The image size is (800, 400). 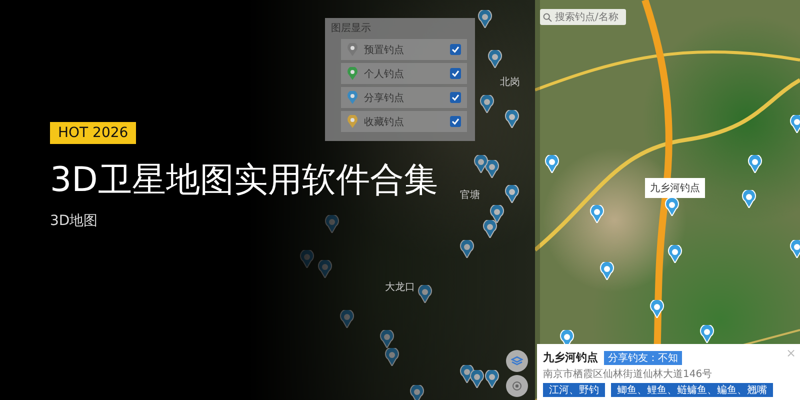 I want to click on place-name: 官塘, so click(x=470, y=195).